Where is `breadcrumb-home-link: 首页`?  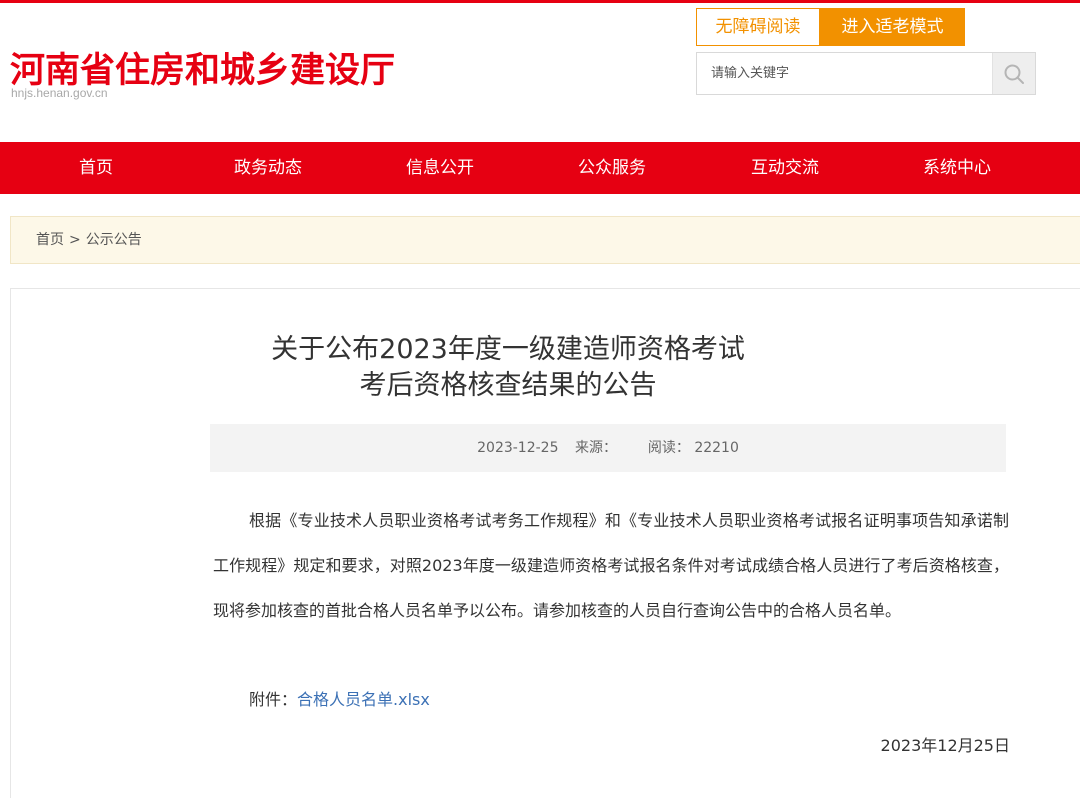
breadcrumb-home-link: 首页 is located at coordinates (50, 240).